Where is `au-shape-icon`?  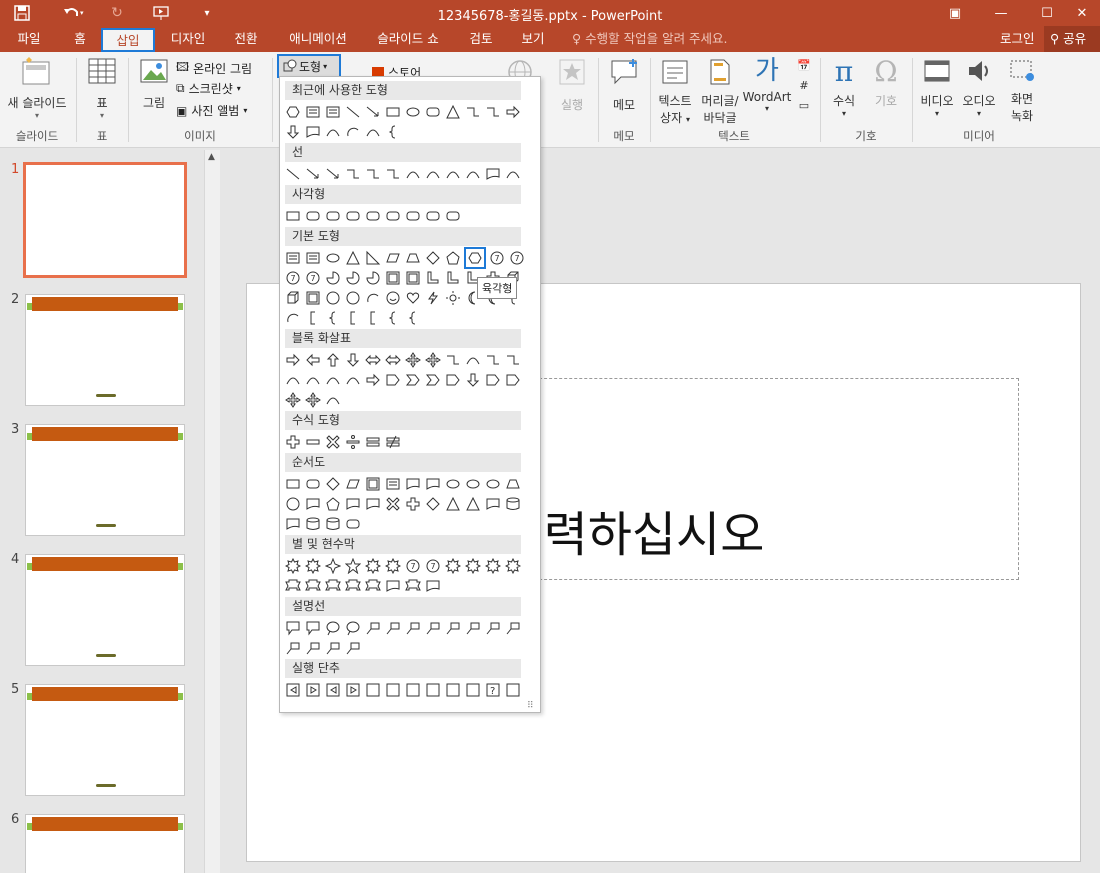 au-shape-icon is located at coordinates (333, 360).